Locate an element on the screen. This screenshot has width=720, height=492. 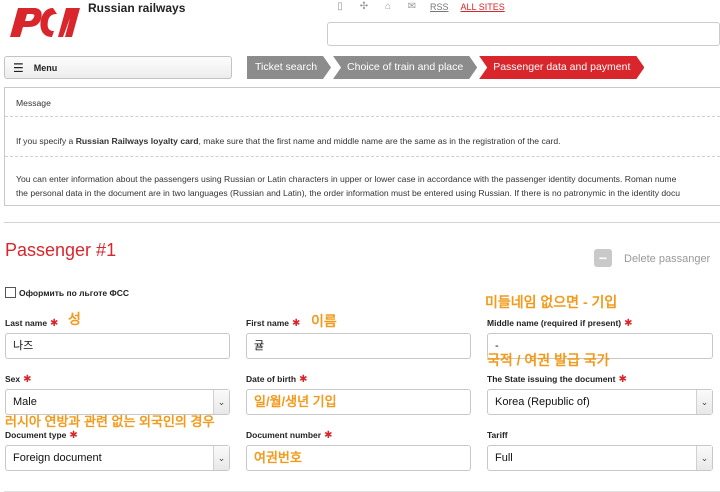
rzd-logo is located at coordinates (45, 22).